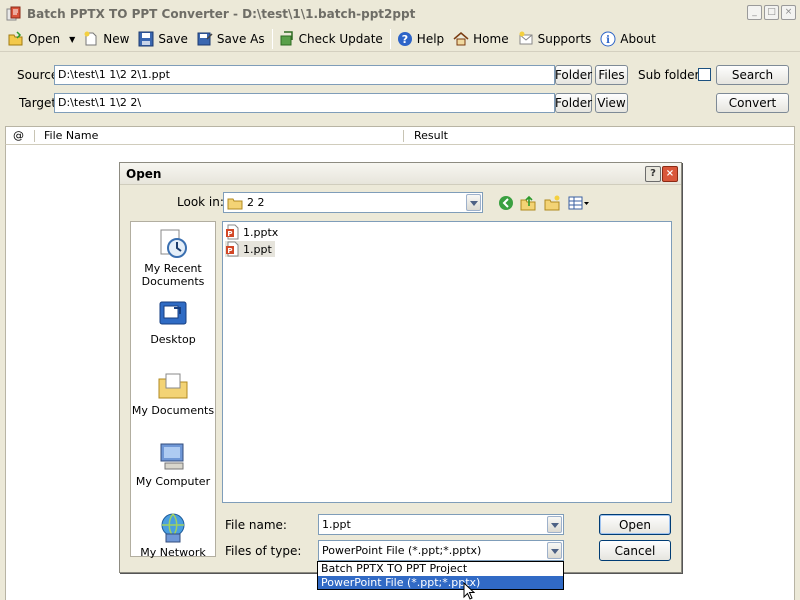 This screenshot has width=800, height=600. I want to click on file-item-pptx: P 1.pptx, so click(253, 232).